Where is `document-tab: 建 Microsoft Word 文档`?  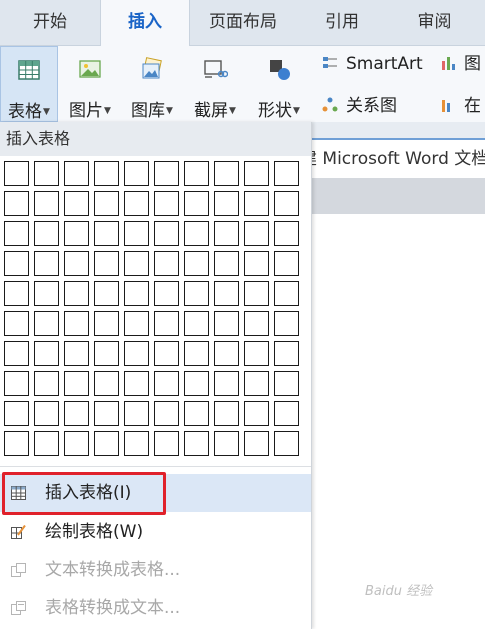 document-tab: 建 Microsoft Word 文档 is located at coordinates (392, 158).